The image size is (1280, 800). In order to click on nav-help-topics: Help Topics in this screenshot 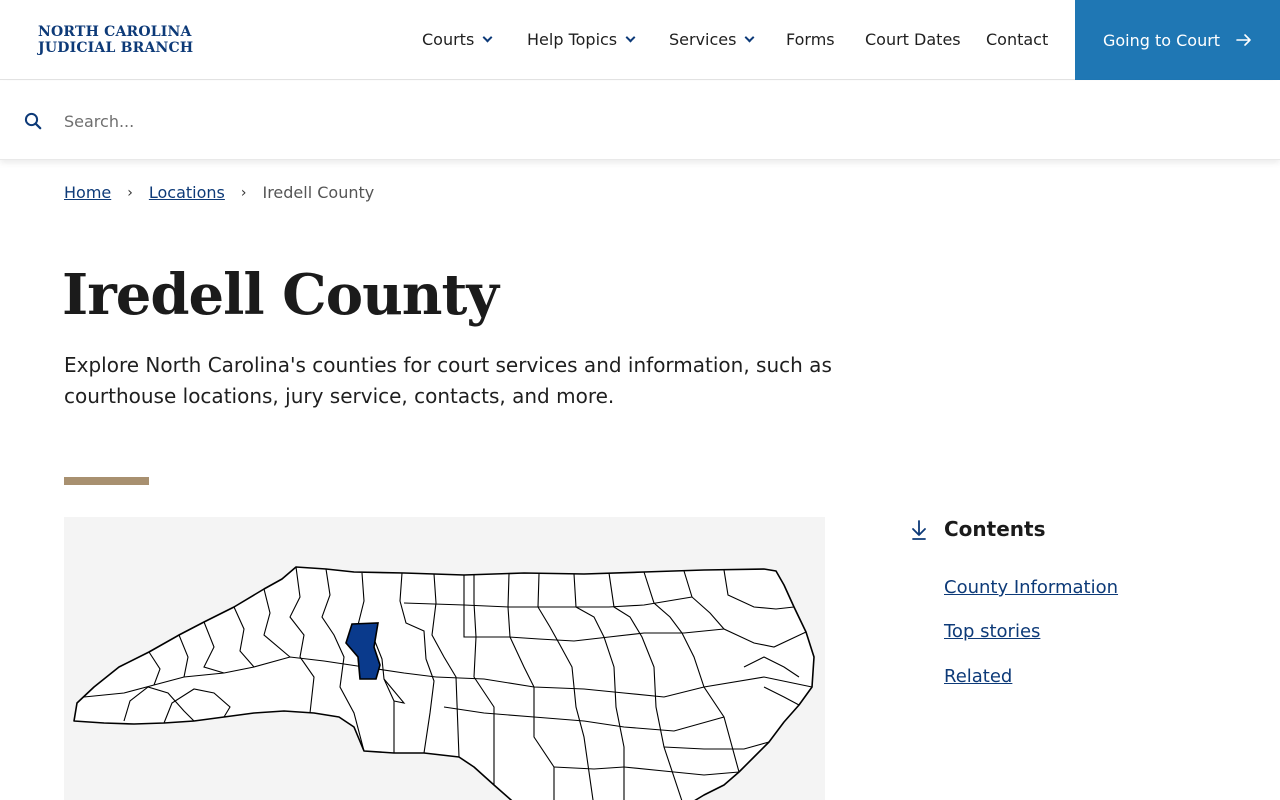, I will do `click(581, 39)`.